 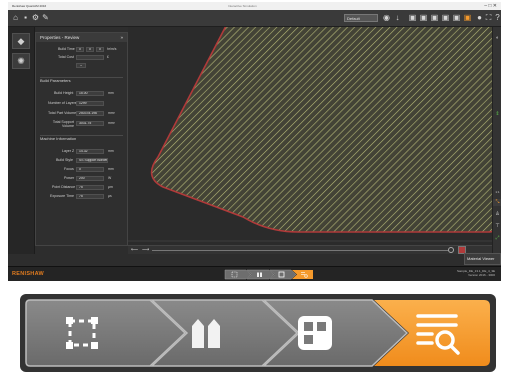 I want to click on total-cost-label: Total Cost, so click(x=66, y=57).